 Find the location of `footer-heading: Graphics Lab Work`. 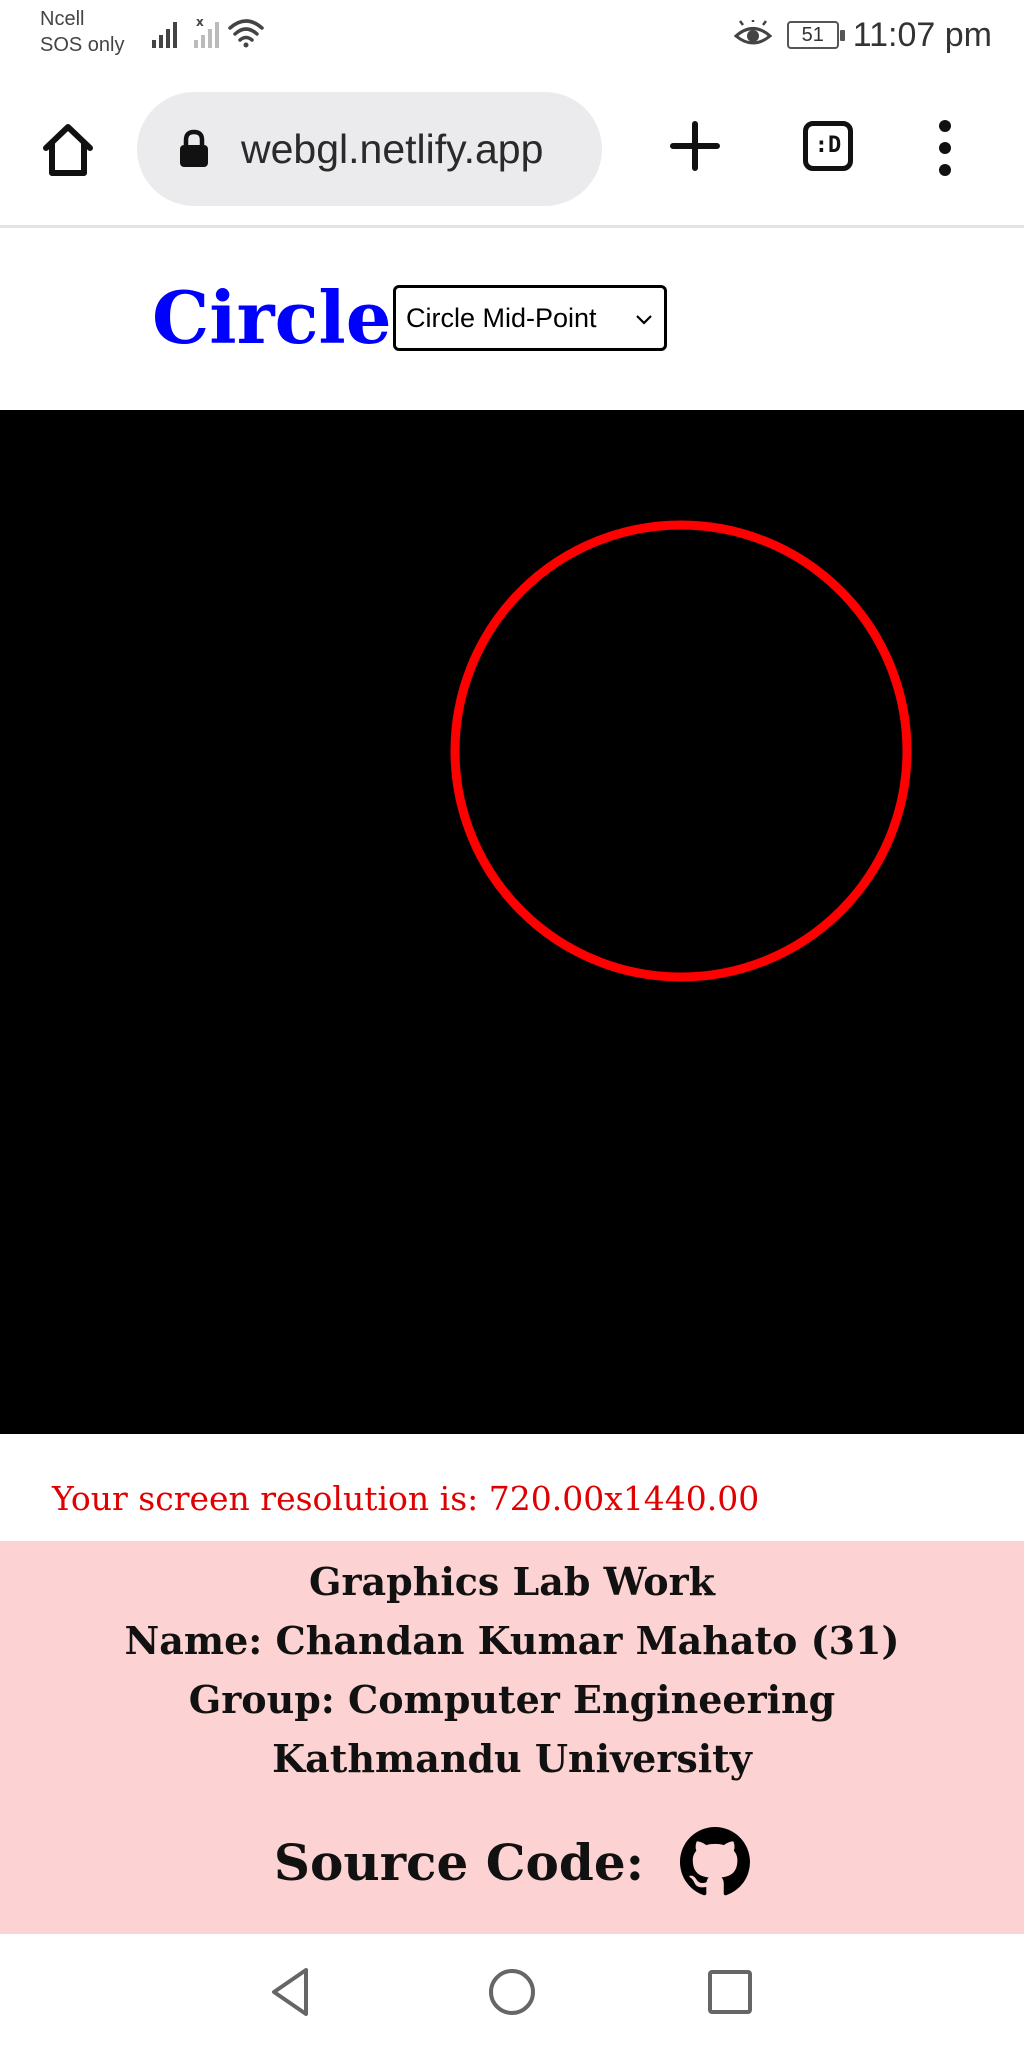

footer-heading: Graphics Lab Work is located at coordinates (512, 1581).